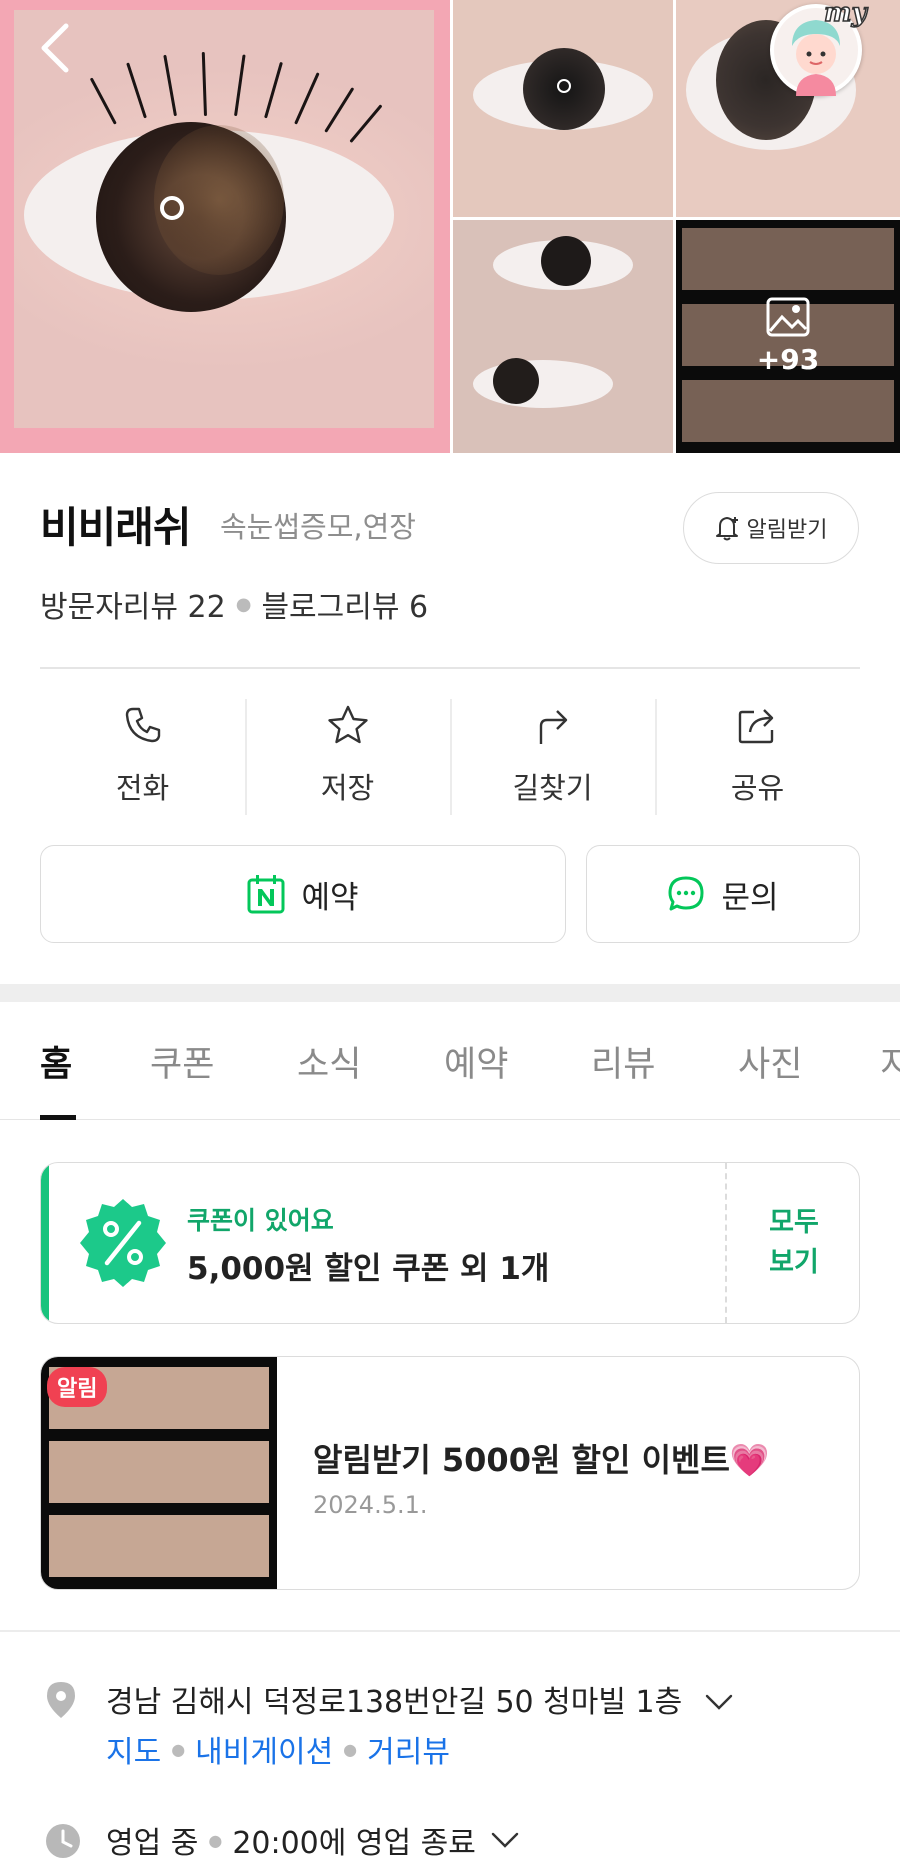 The width and height of the screenshot is (900, 1870). I want to click on blog-reviews-link: 블로그리뷰 6, so click(344, 604).